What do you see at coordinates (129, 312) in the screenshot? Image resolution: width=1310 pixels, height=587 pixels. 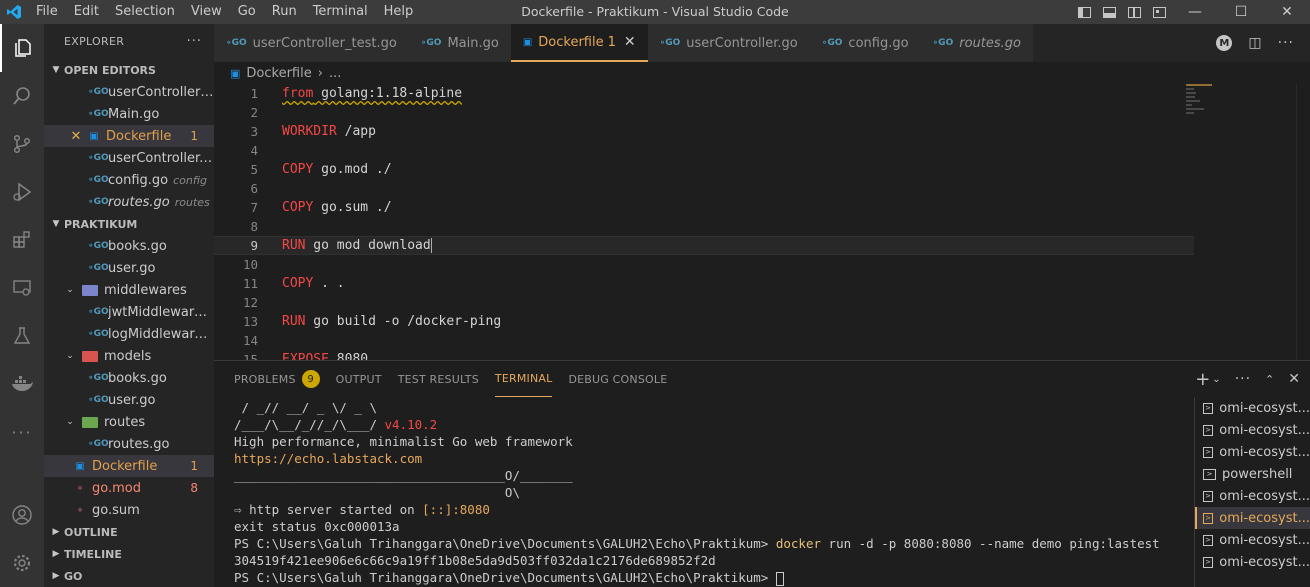 I see `file-item: ∘GO jwtMiddleware.go` at bounding box center [129, 312].